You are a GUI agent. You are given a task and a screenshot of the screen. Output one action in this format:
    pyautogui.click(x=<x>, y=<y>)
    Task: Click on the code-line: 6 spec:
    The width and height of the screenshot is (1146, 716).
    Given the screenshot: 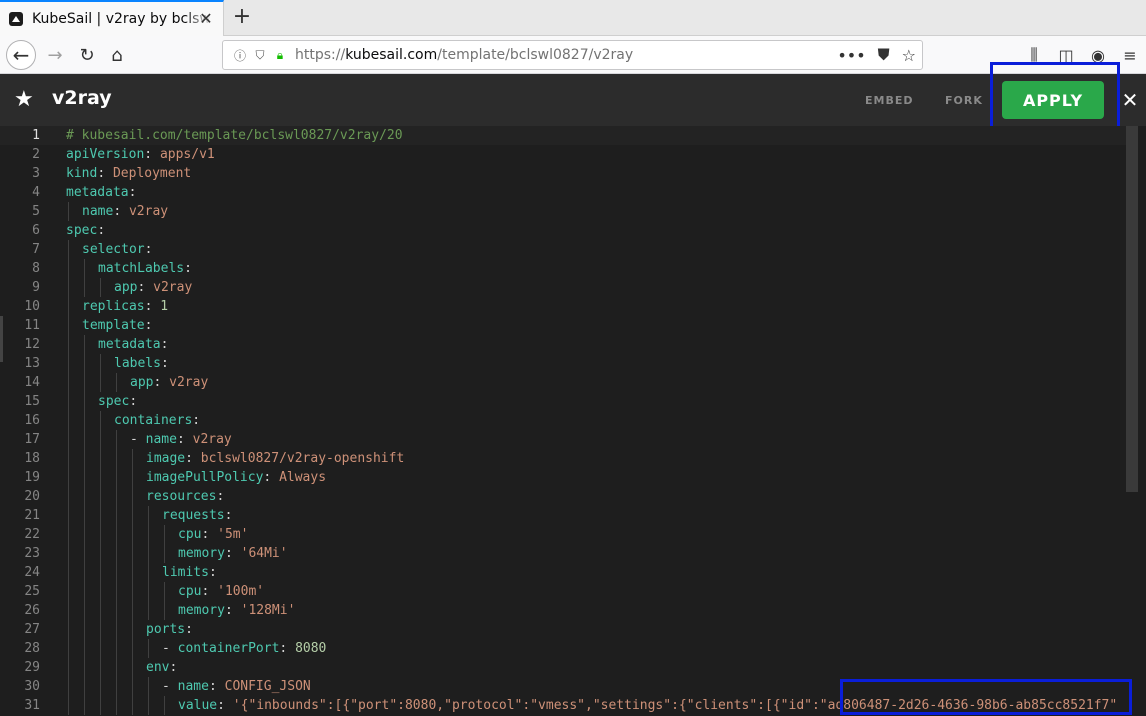 What is the action you would take?
    pyautogui.click(x=565, y=230)
    